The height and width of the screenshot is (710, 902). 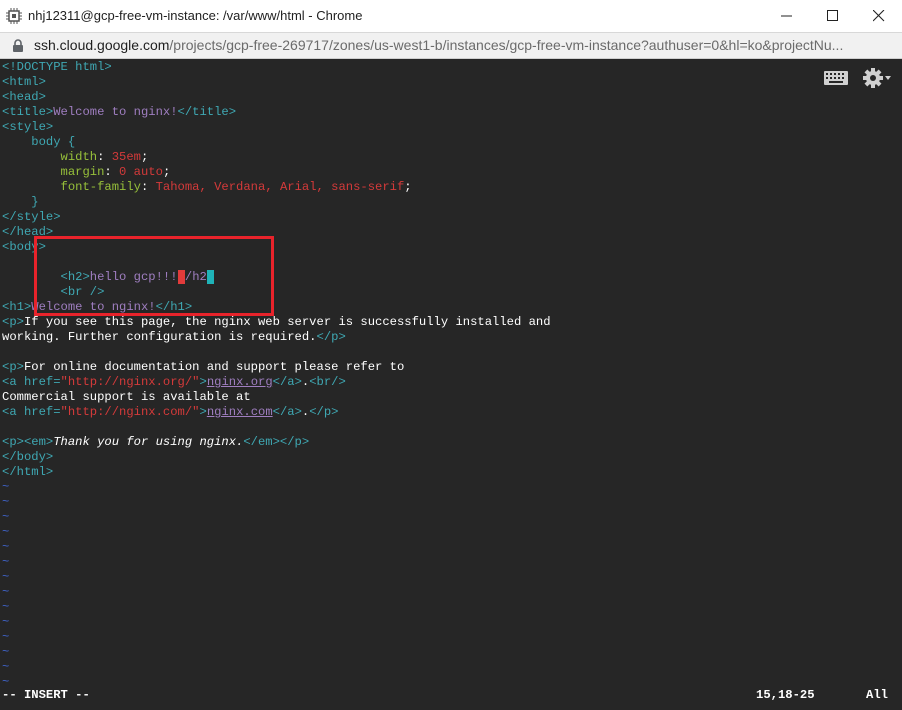 I want to click on editor-line: <head>, so click(x=24, y=97).